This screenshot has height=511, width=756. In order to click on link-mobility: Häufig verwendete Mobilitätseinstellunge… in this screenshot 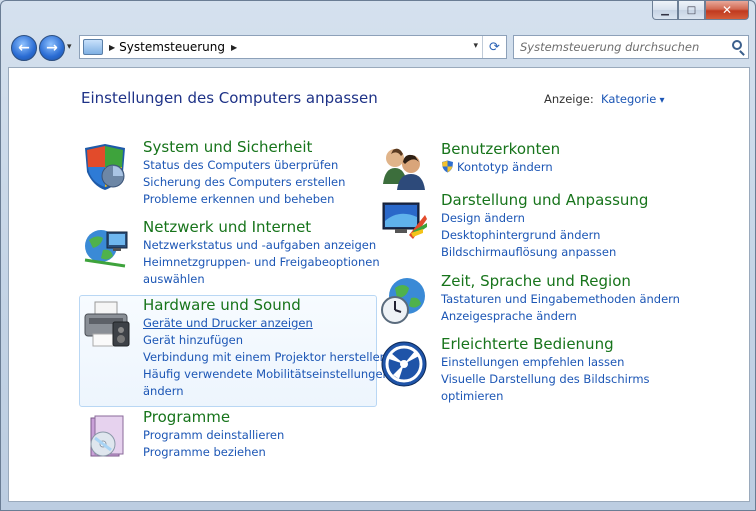, I will do `click(266, 374)`.